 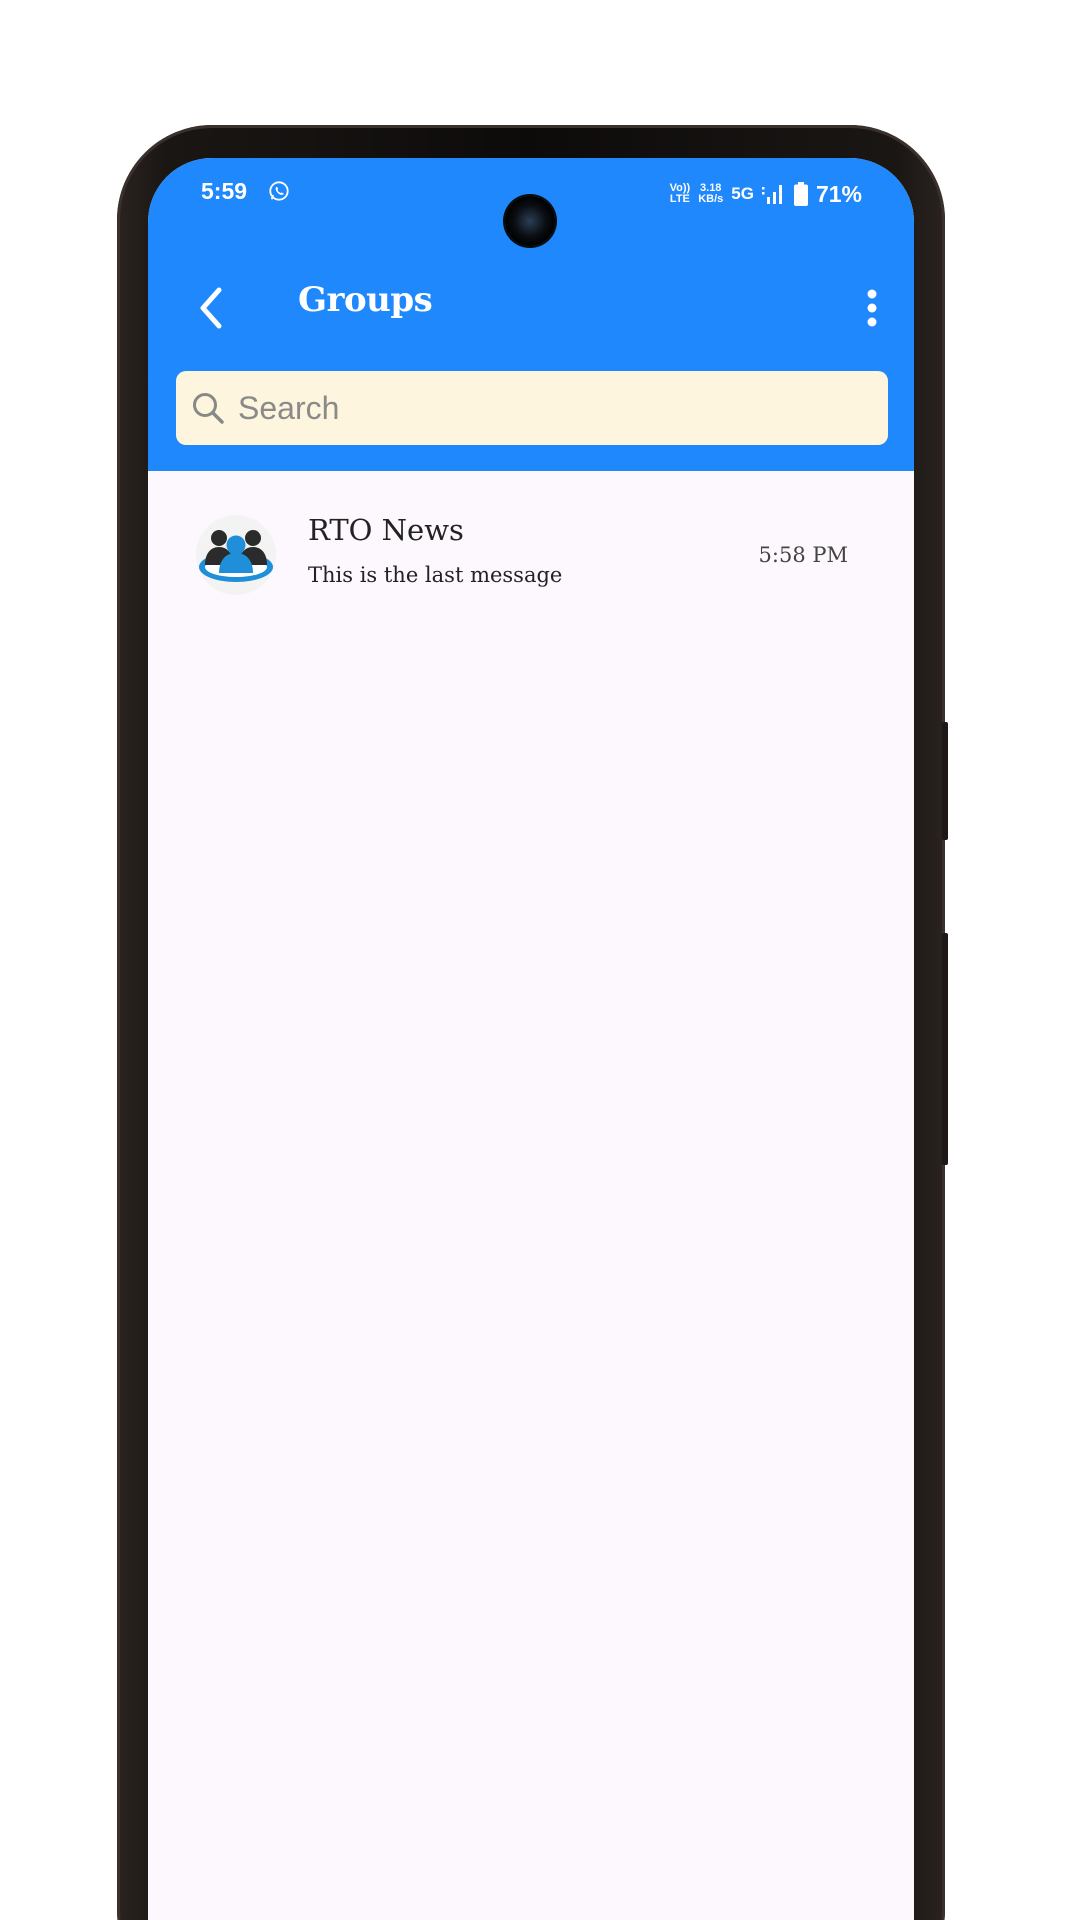 I want to click on more-vertical-icon, so click(x=872, y=308).